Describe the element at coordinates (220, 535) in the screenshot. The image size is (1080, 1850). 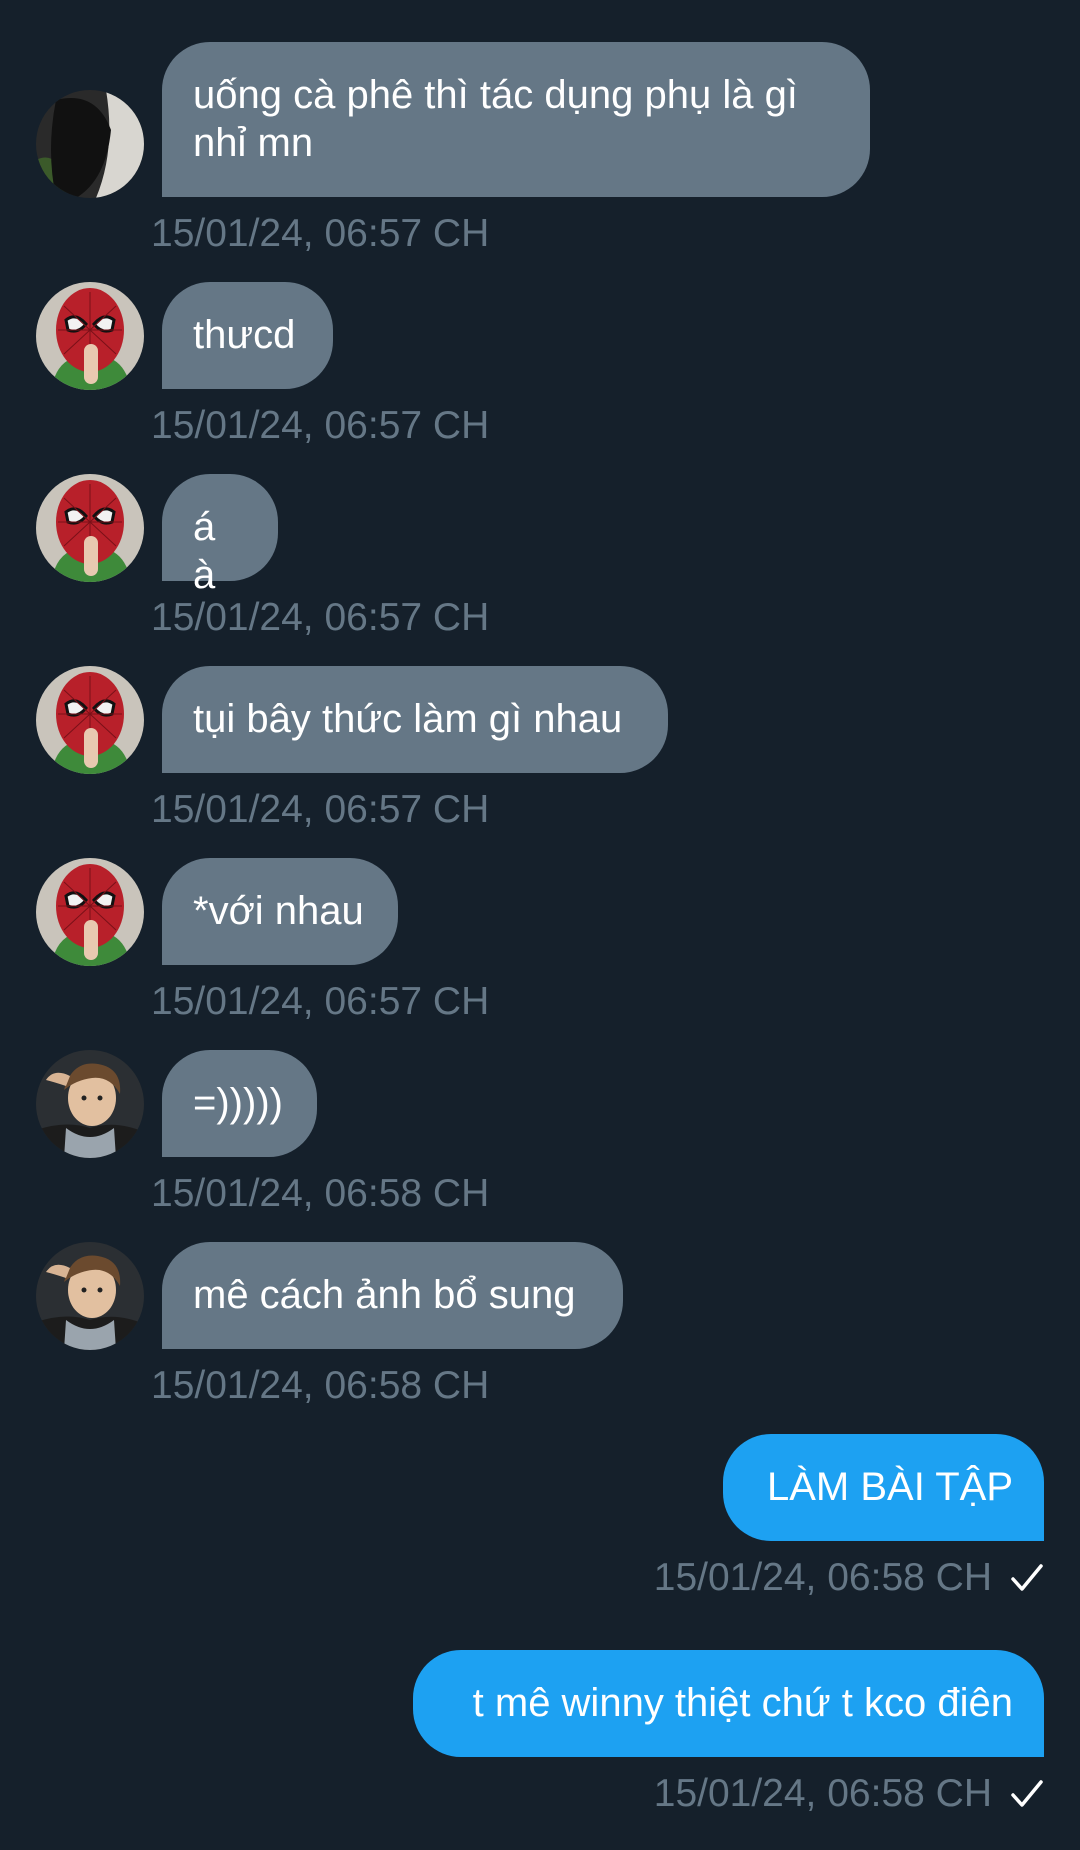
I see `message-bubble: á à` at that location.